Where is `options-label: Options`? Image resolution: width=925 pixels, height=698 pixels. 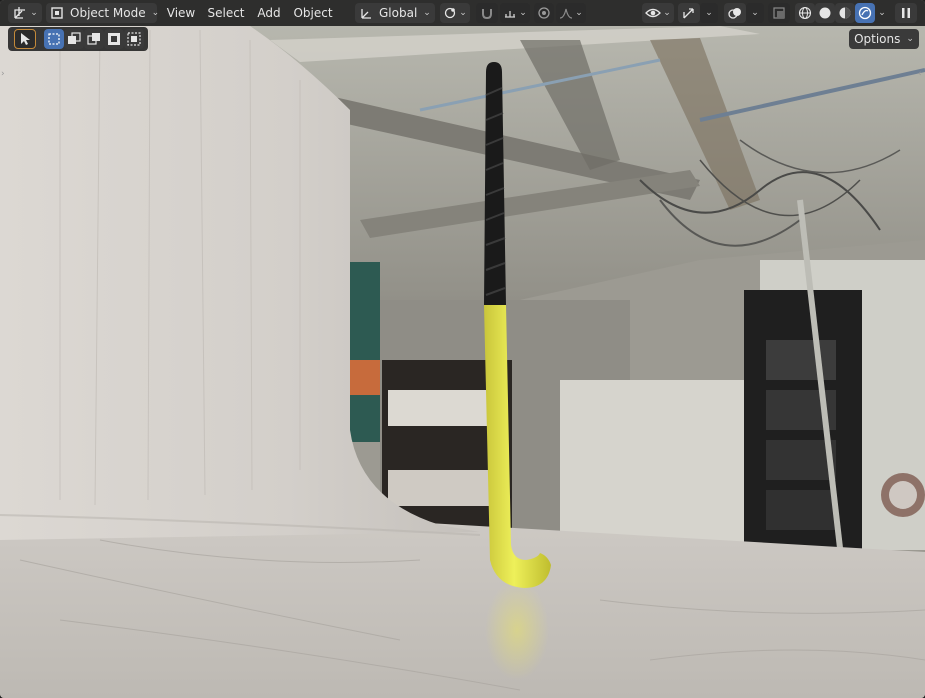
options-label: Options is located at coordinates (877, 39).